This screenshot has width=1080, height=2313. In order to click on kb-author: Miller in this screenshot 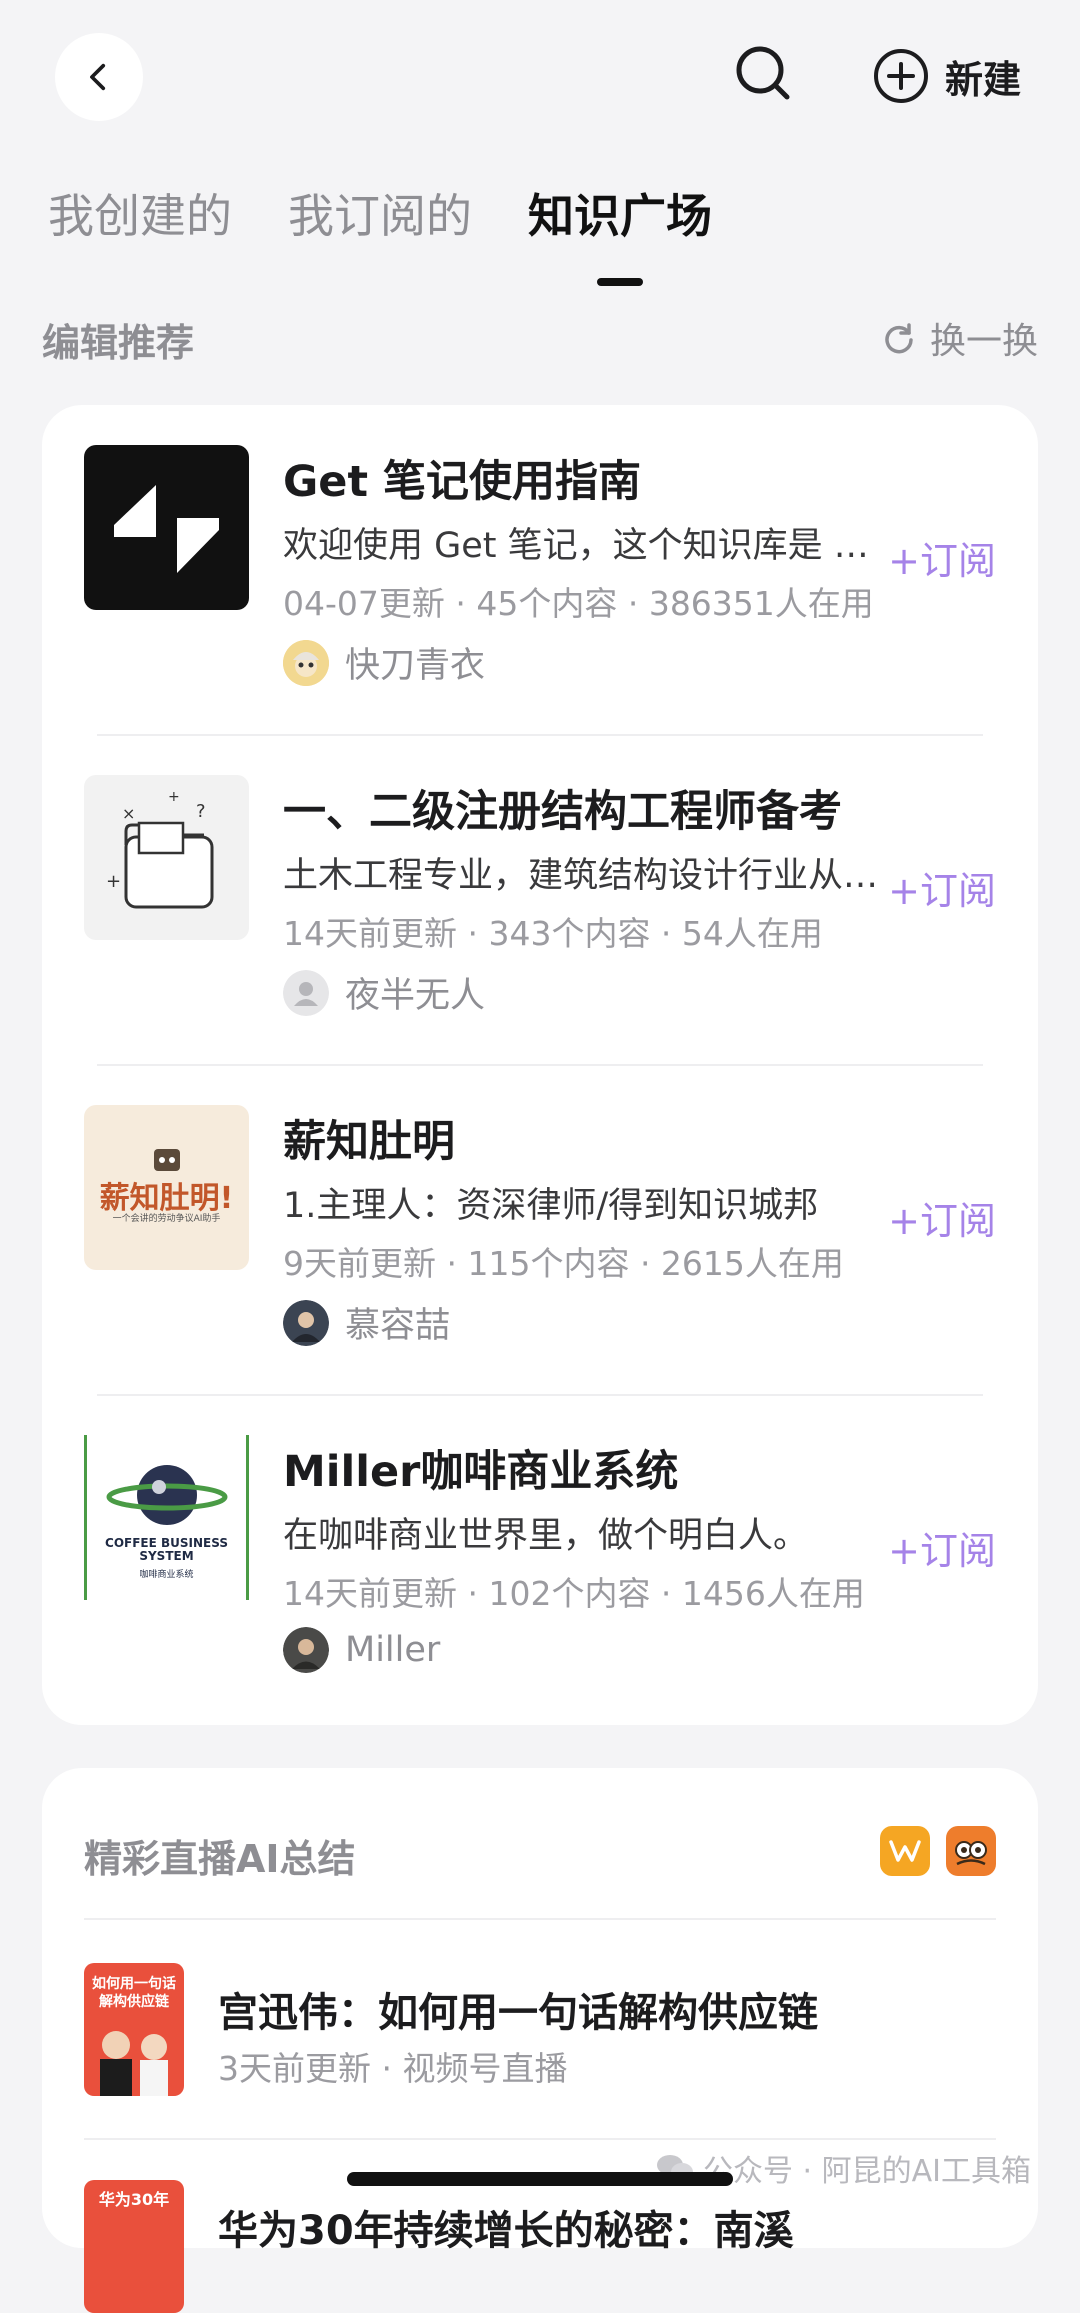, I will do `click(361, 1650)`.